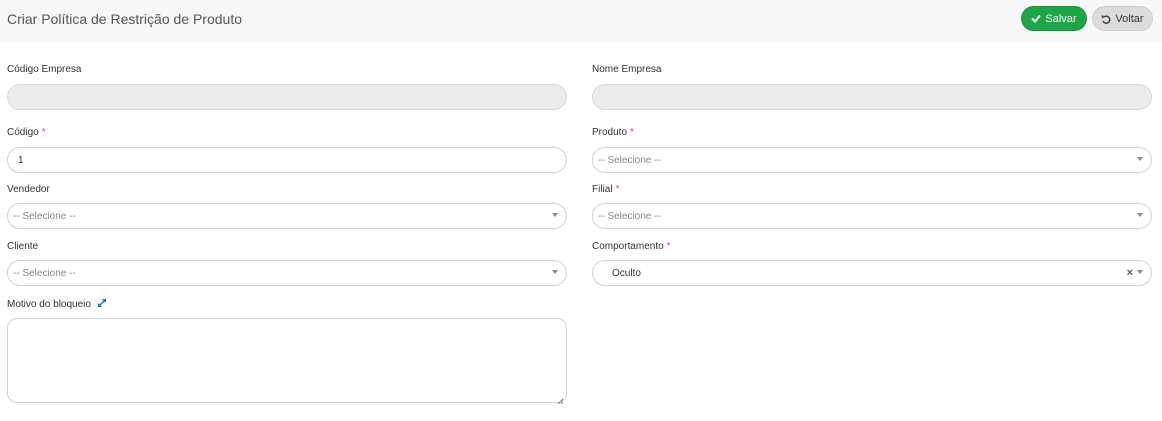 This screenshot has width=1162, height=421. Describe the element at coordinates (44, 216) in the screenshot. I see `vendedor-value: -- Selecione --` at that location.